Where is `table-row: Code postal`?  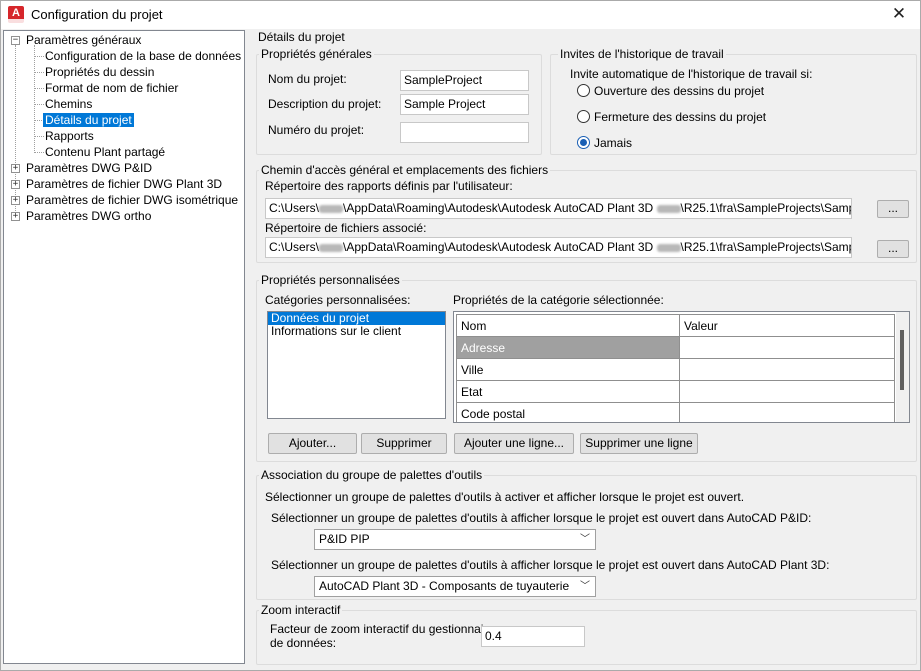 table-row: Code postal is located at coordinates (675, 412).